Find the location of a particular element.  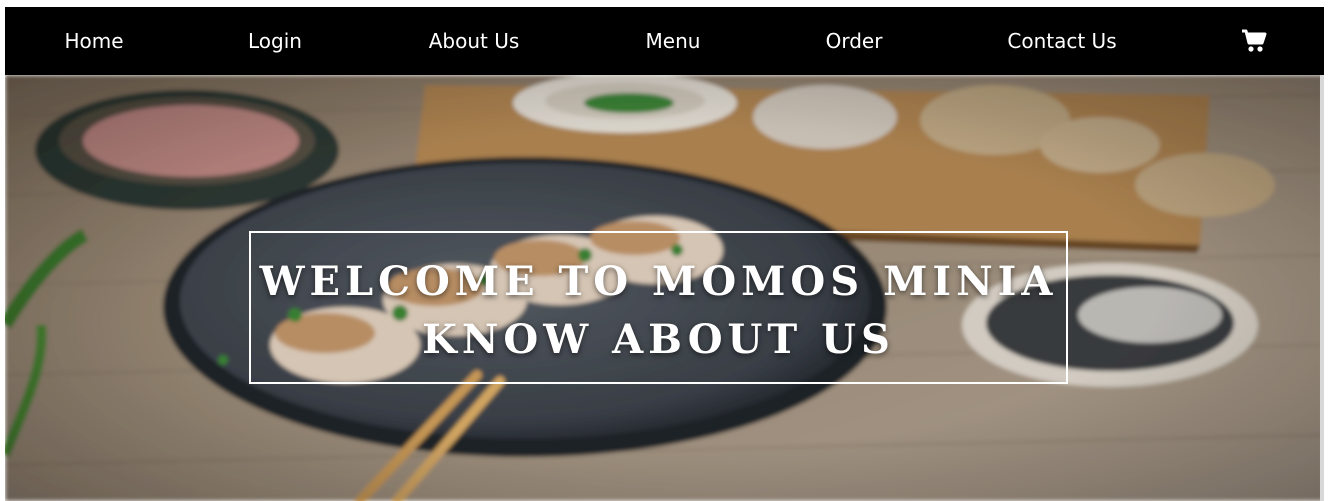

shopping-cart-icon is located at coordinates (1254, 41).